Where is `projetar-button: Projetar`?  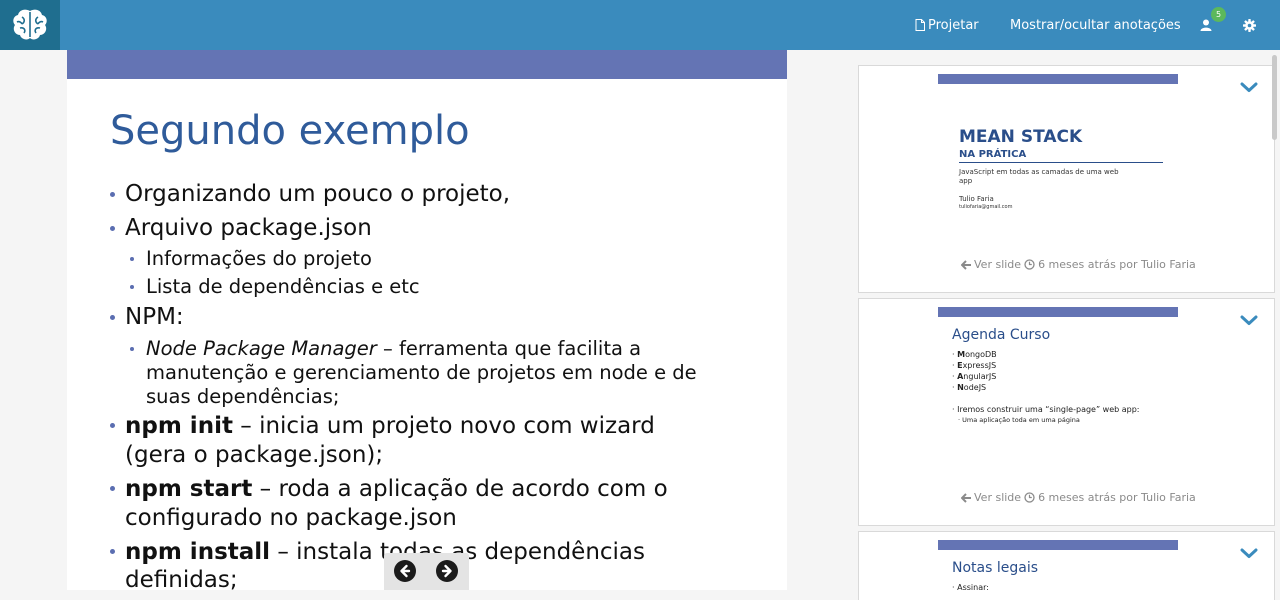 projetar-button: Projetar is located at coordinates (947, 25).